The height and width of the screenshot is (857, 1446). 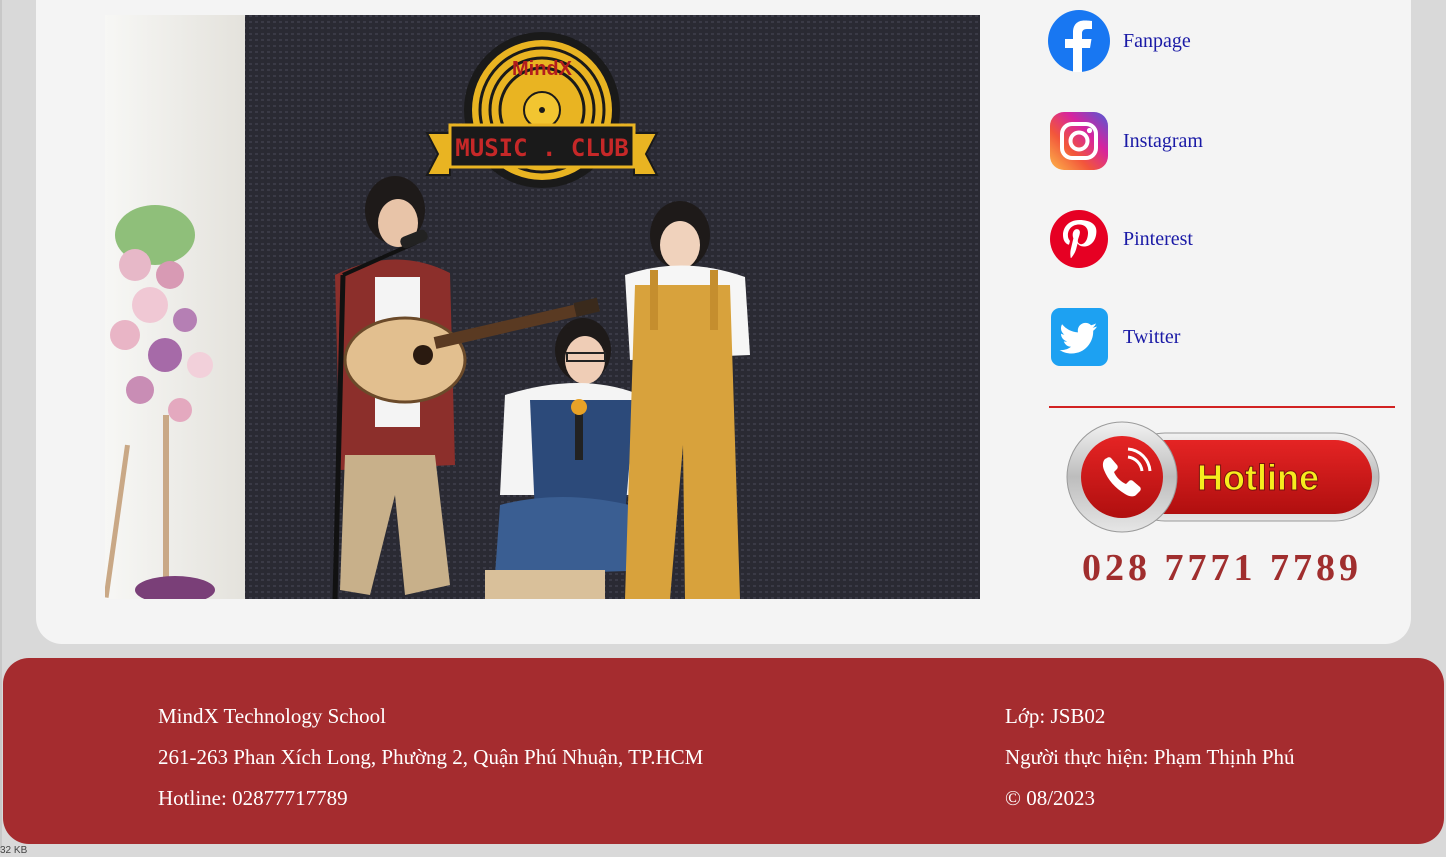 What do you see at coordinates (1222, 407) in the screenshot?
I see `sidebar-divider` at bounding box center [1222, 407].